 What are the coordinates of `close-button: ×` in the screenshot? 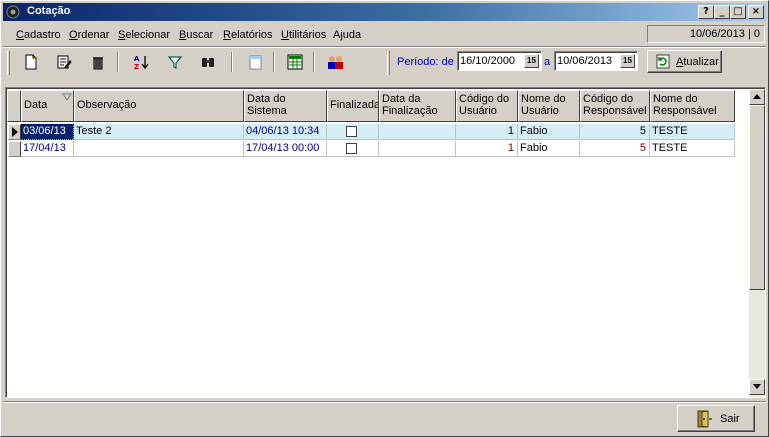 It's located at (756, 12).